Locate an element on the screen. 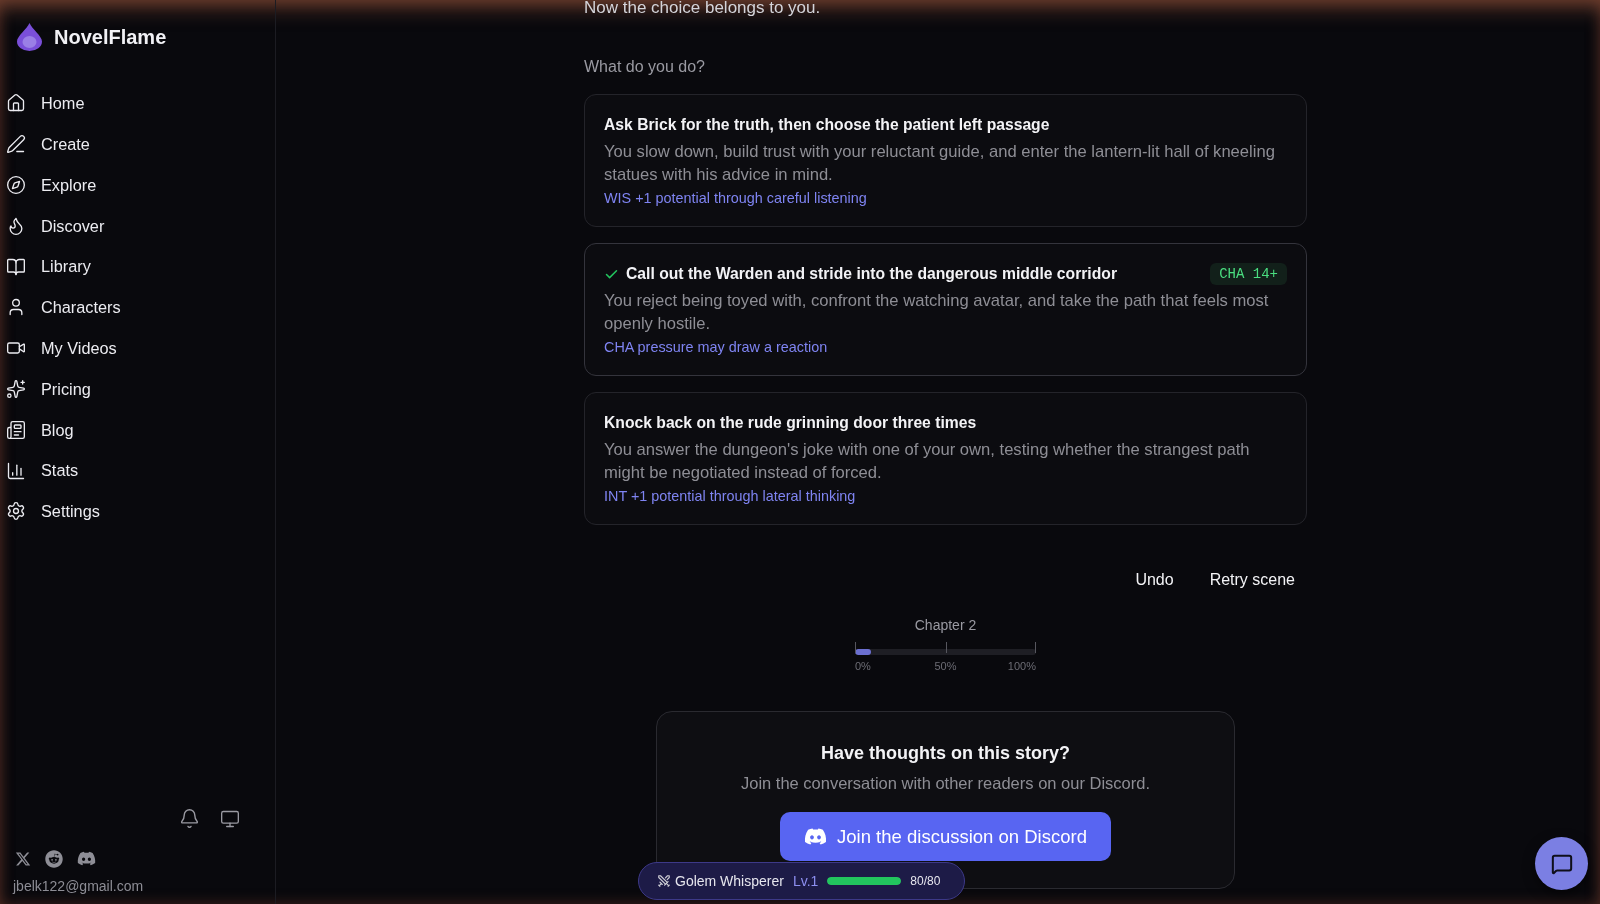 Image resolution: width=1600 pixels, height=904 pixels. tick-label: 100% is located at coordinates (1021, 666).